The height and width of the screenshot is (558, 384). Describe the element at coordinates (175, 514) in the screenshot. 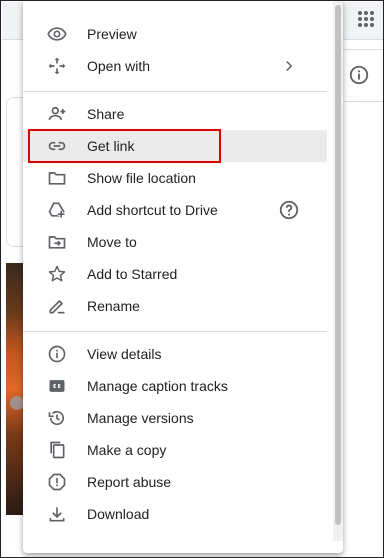

I see `menu-item-download: Download` at that location.